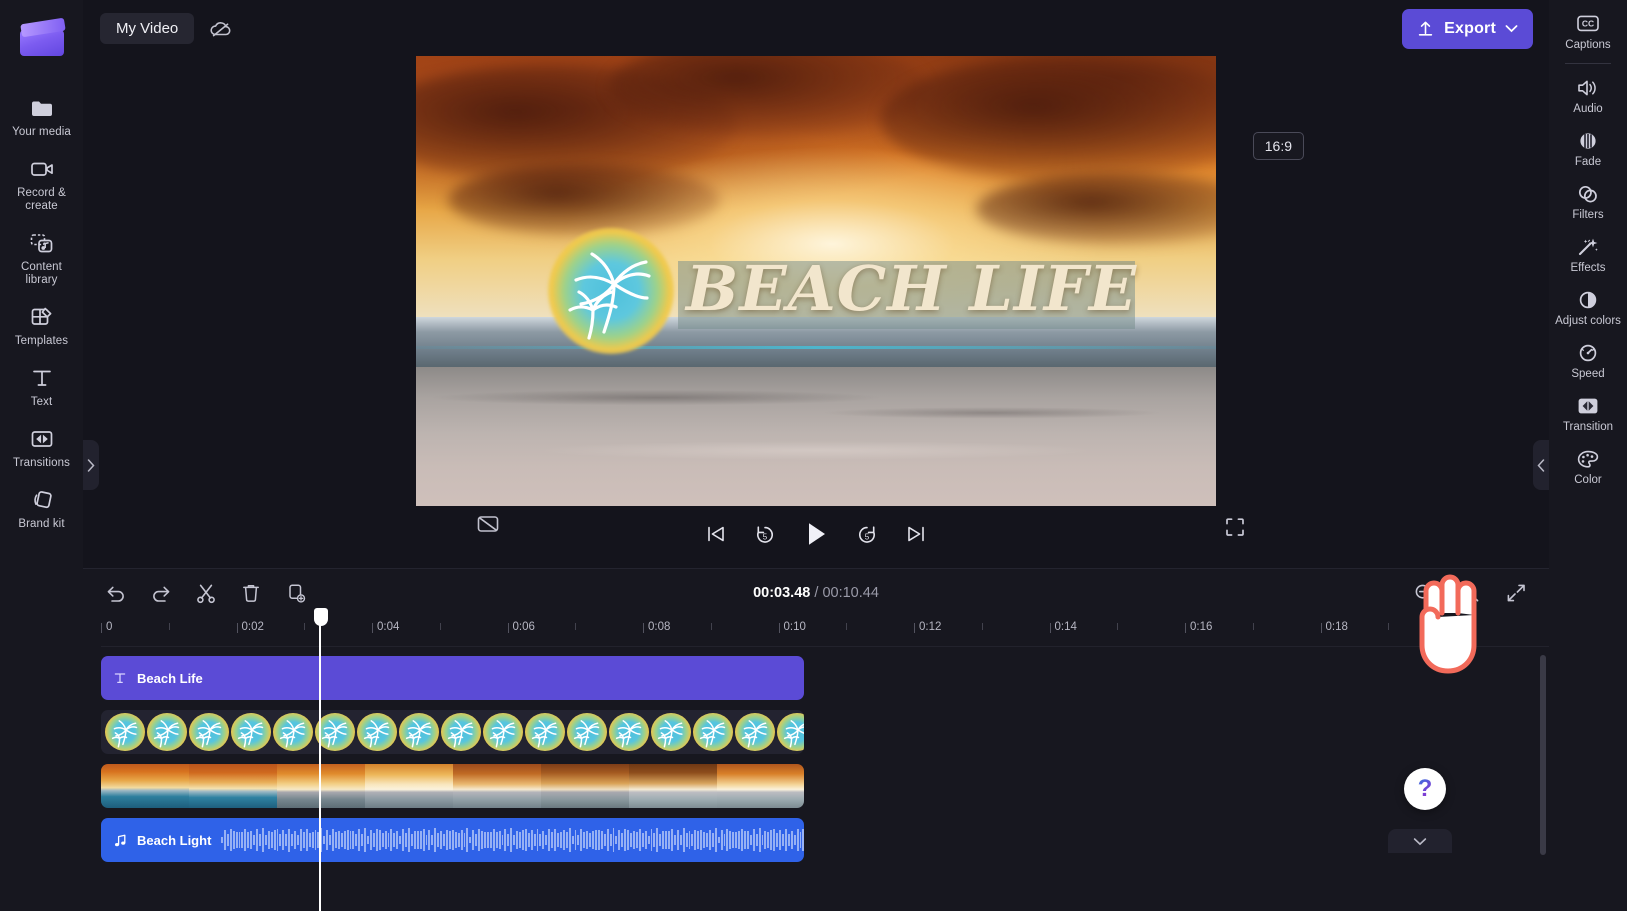  What do you see at coordinates (1516, 593) in the screenshot?
I see `fit-screen-button` at bounding box center [1516, 593].